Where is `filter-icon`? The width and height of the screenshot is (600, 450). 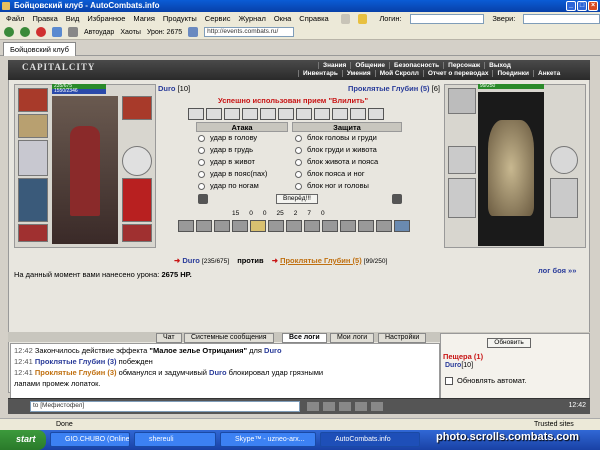
filter-icon is located at coordinates (193, 32).